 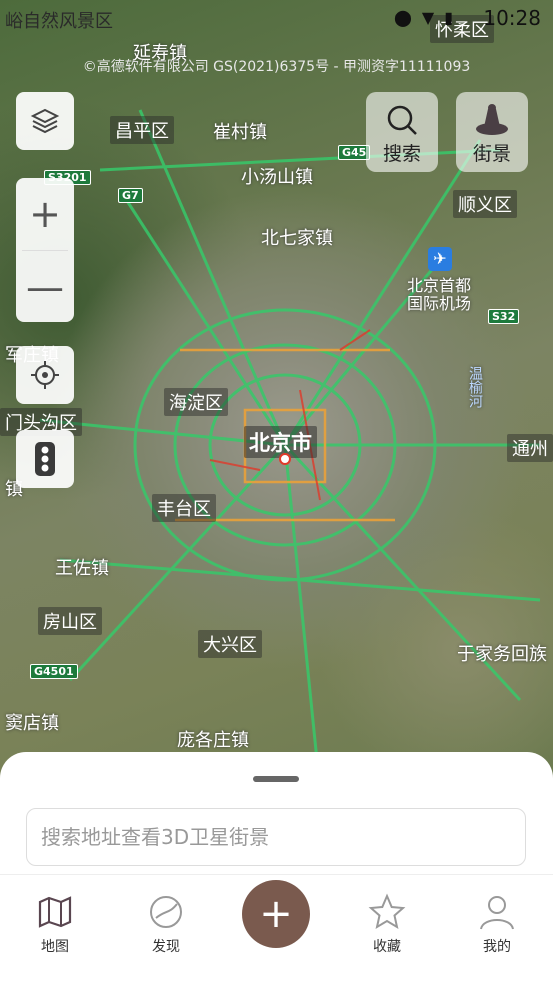 I want to click on traffic-light-icon, so click(x=45, y=459).